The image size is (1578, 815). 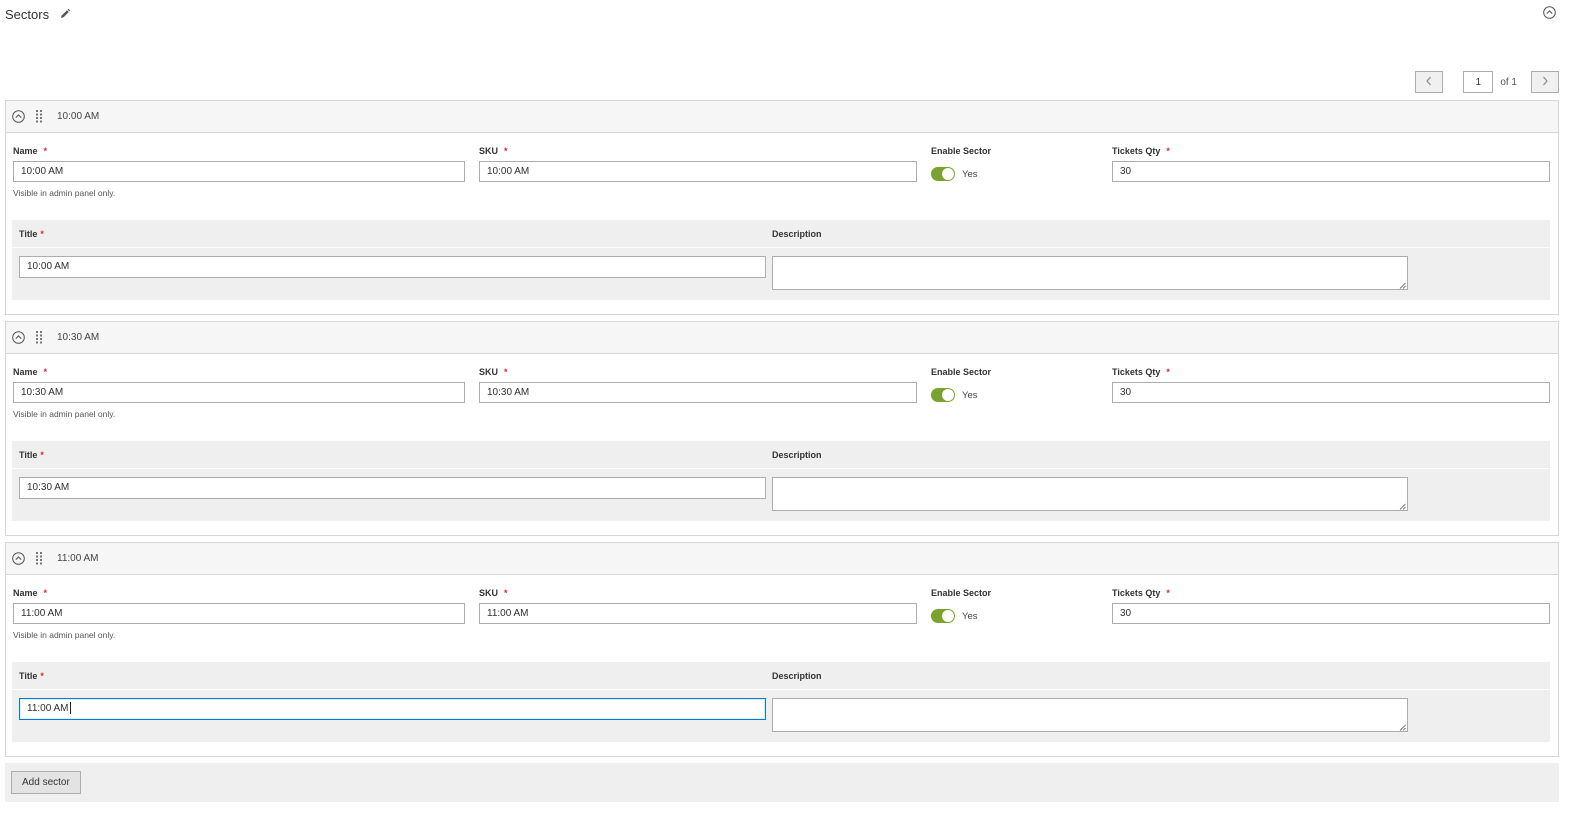 What do you see at coordinates (782, 559) in the screenshot?
I see `sector-header: 11:00 AM` at bounding box center [782, 559].